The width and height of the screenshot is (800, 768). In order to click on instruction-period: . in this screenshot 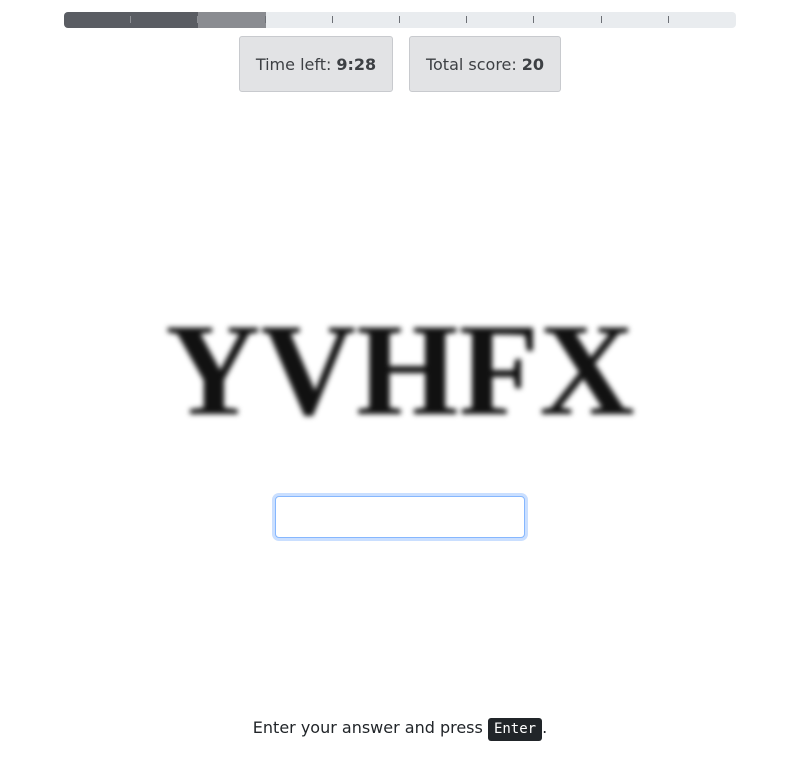, I will do `click(545, 727)`.